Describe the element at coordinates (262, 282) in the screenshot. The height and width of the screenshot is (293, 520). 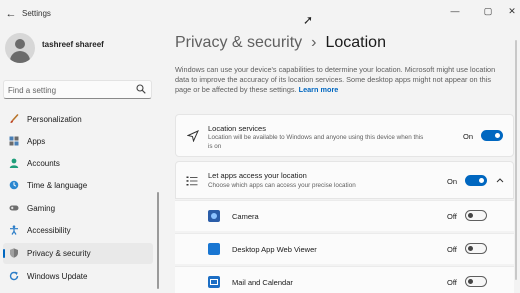
I see `app-name: Mail and Calendar` at that location.